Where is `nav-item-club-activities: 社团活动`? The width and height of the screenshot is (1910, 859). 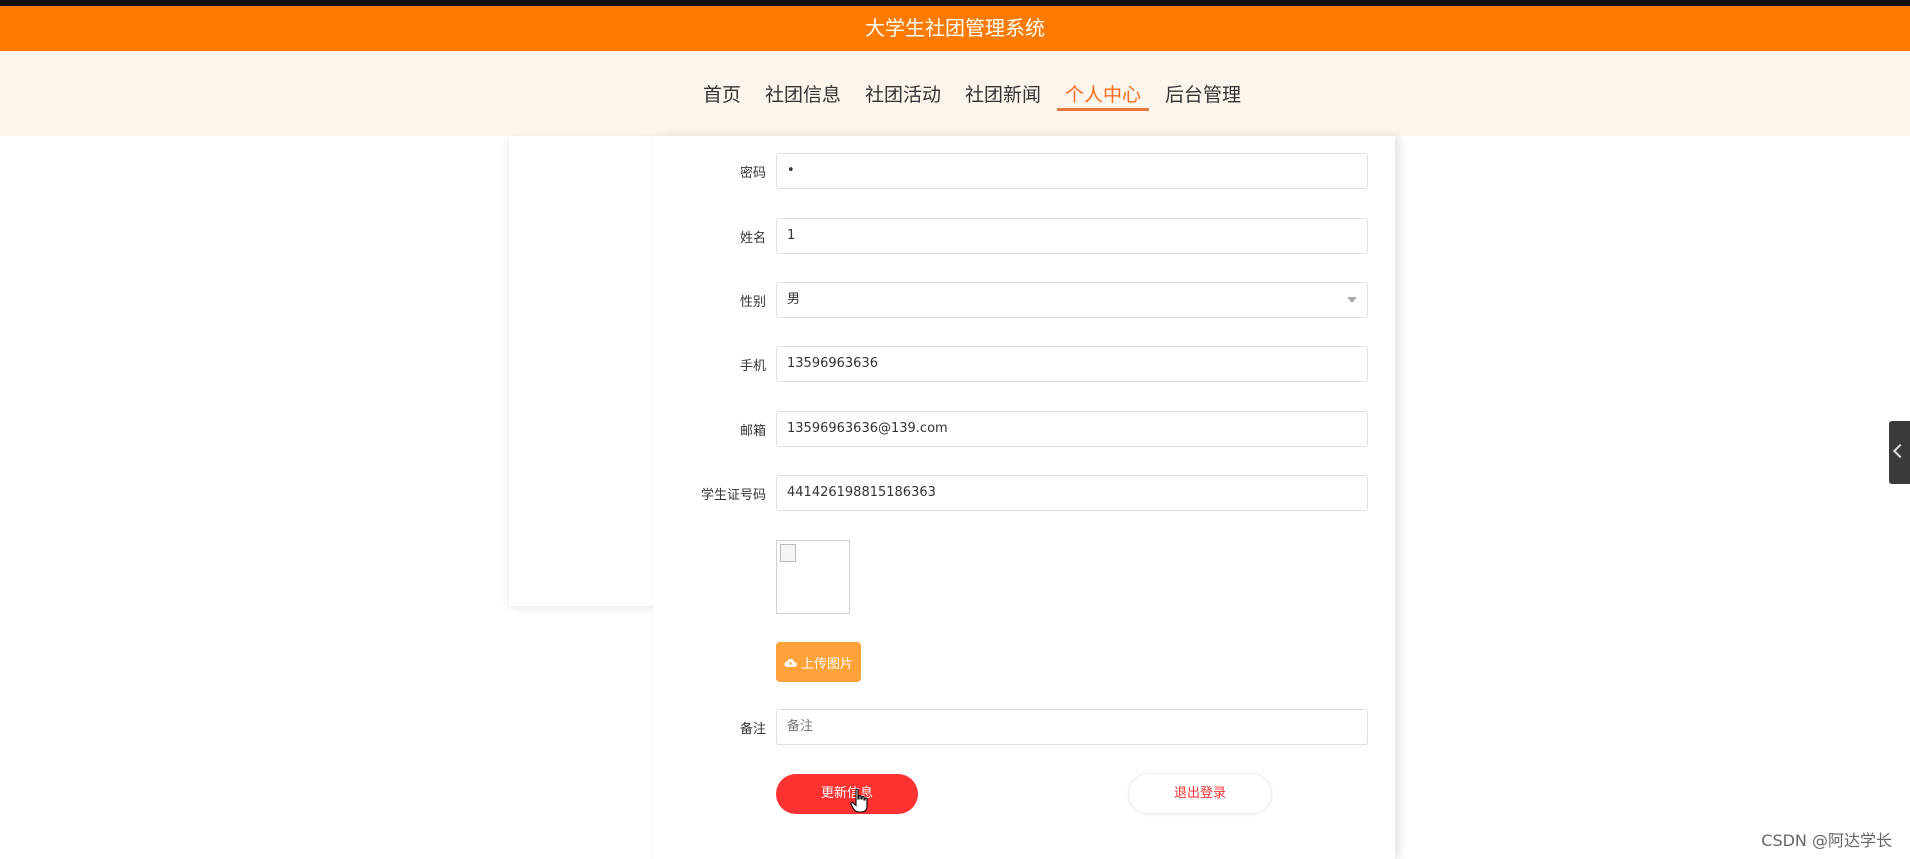
nav-item-club-activities: 社团活动 is located at coordinates (903, 93).